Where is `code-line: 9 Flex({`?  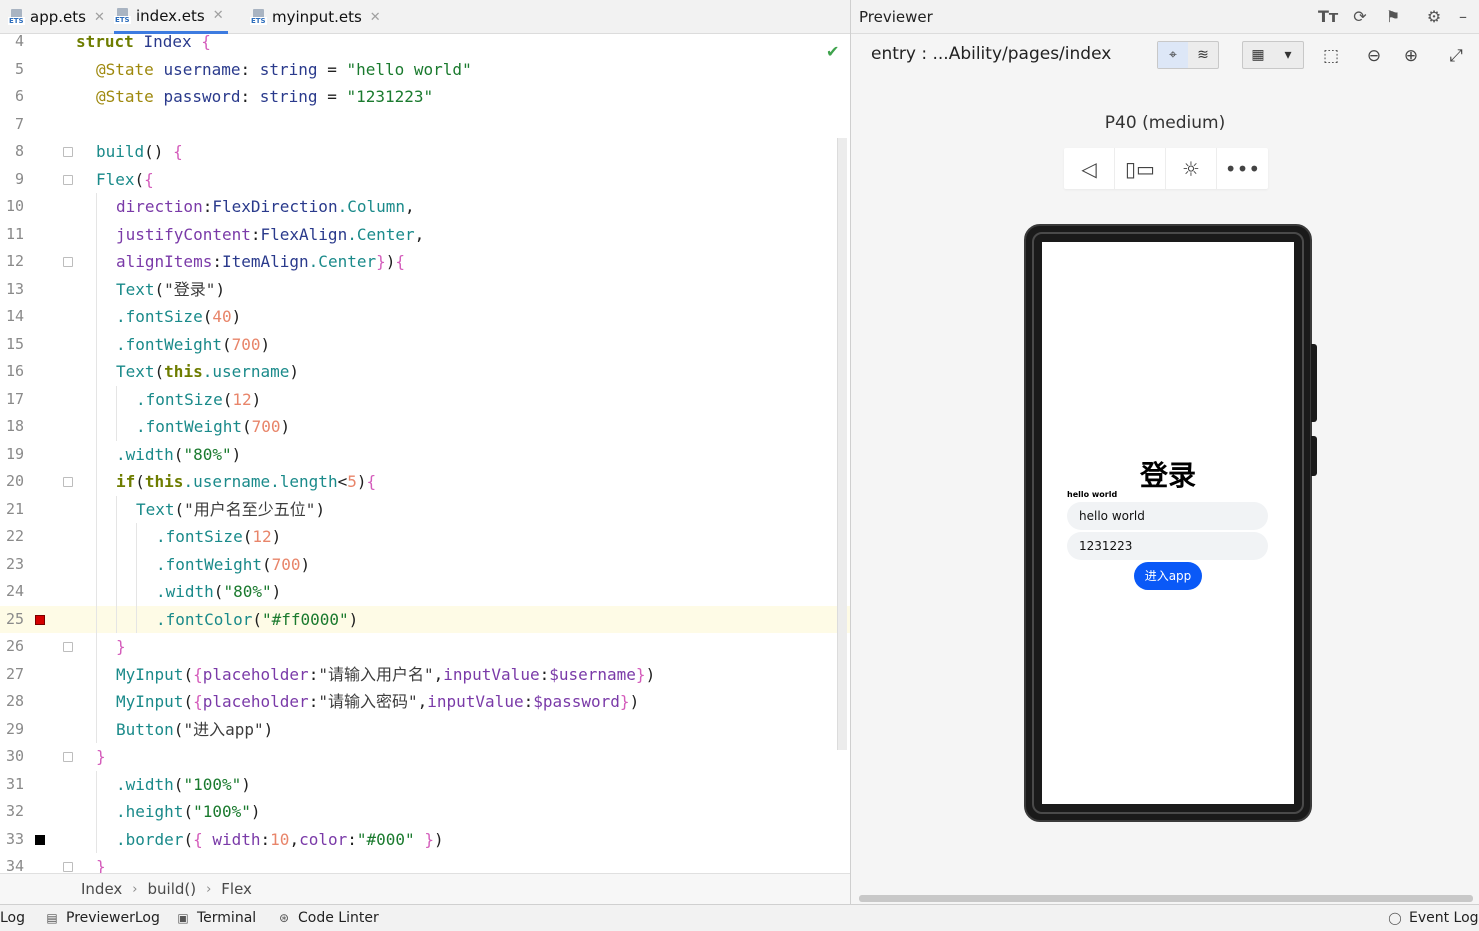 code-line: 9 Flex({ is located at coordinates (425, 180).